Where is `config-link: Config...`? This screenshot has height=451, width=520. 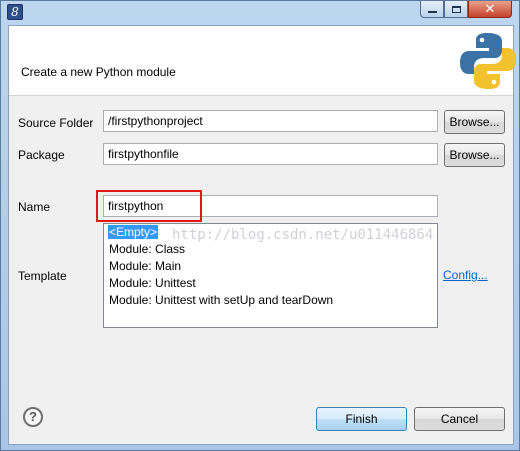 config-link: Config... is located at coordinates (465, 275).